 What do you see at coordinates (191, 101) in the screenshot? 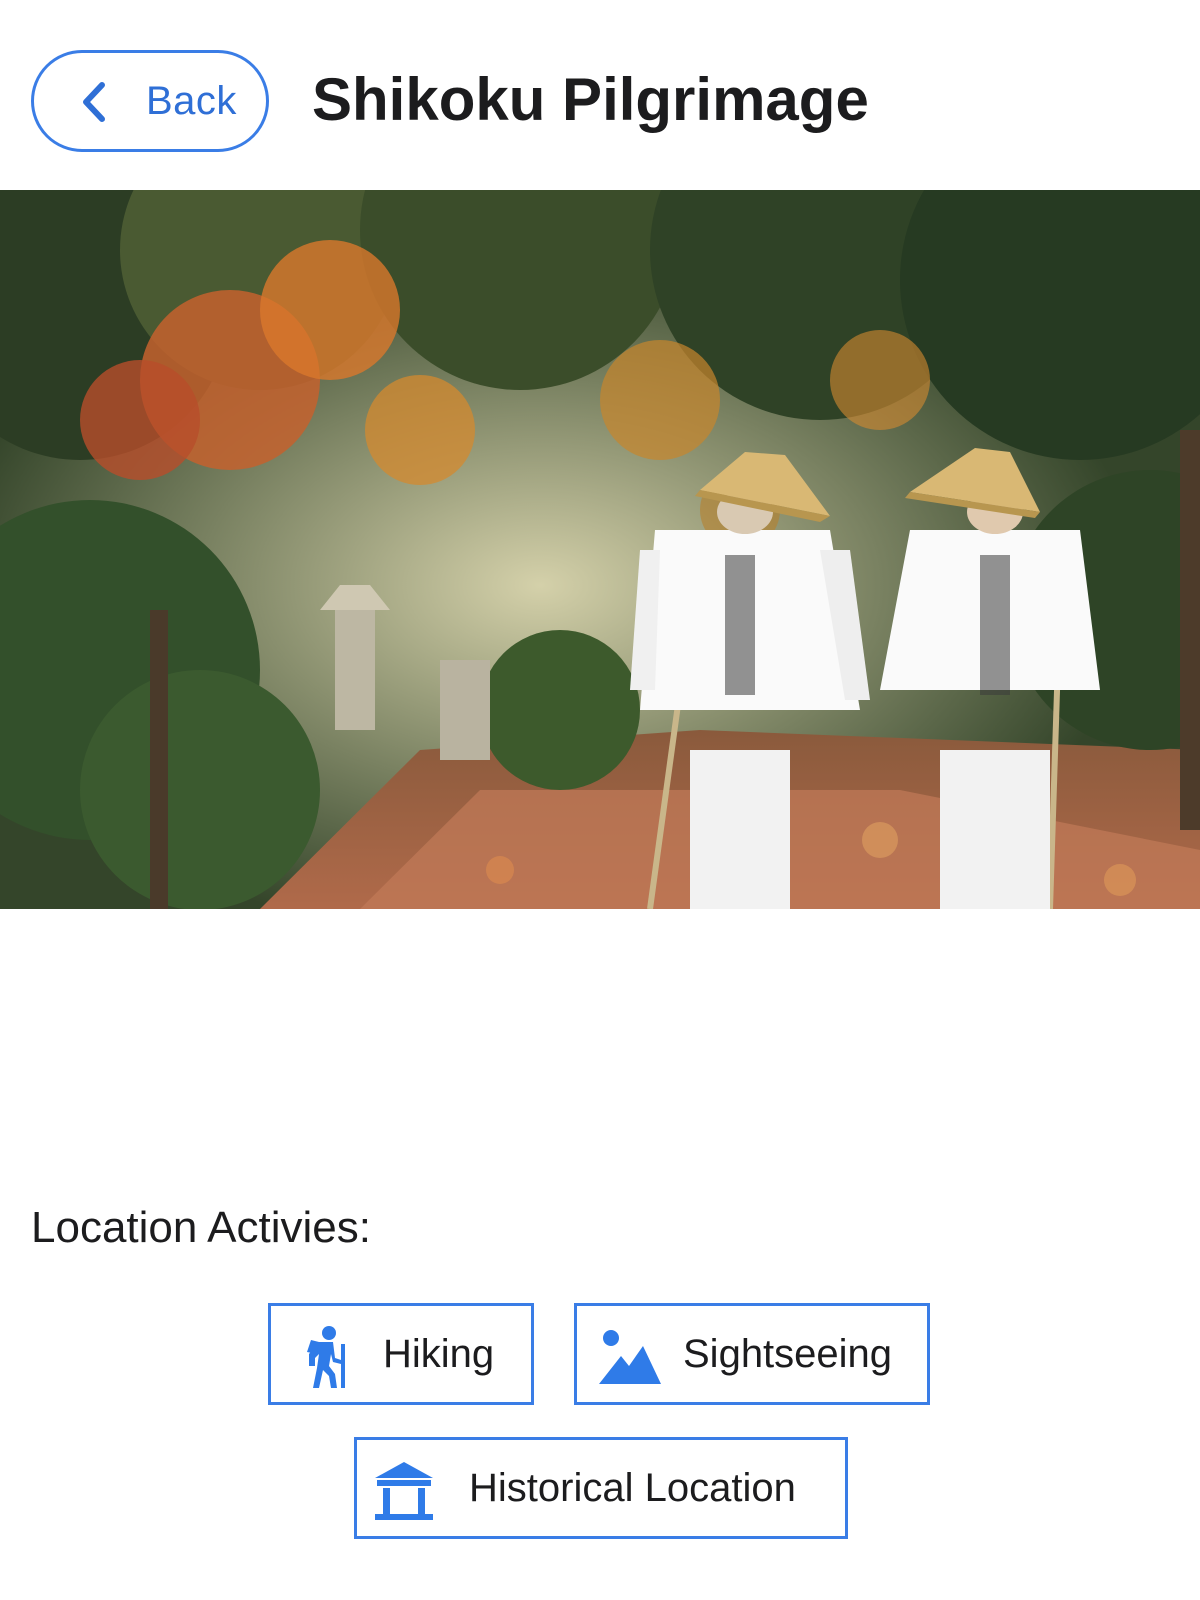
I see `back-button-label: Back` at bounding box center [191, 101].